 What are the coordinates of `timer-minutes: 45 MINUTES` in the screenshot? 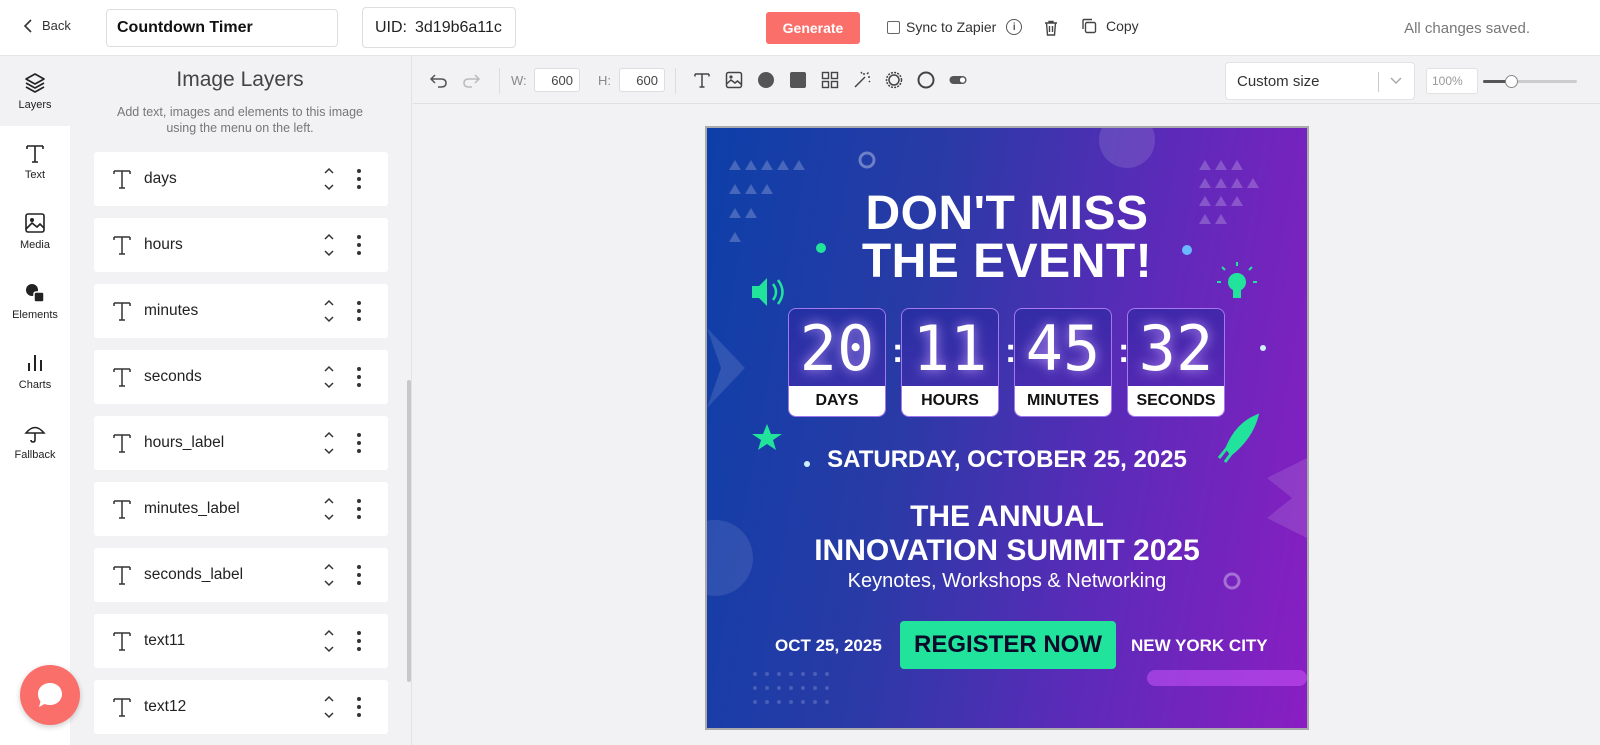 It's located at (1063, 362).